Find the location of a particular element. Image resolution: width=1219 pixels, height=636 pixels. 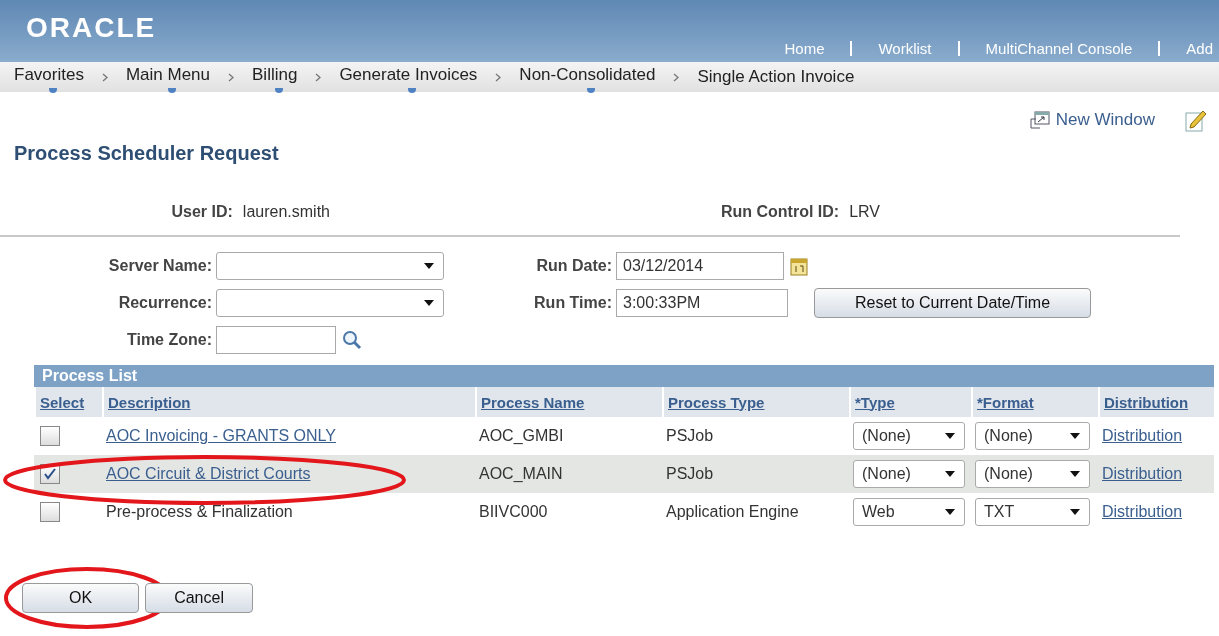

description-link: AOC Invoicing - GRANTS ONLY is located at coordinates (221, 436).